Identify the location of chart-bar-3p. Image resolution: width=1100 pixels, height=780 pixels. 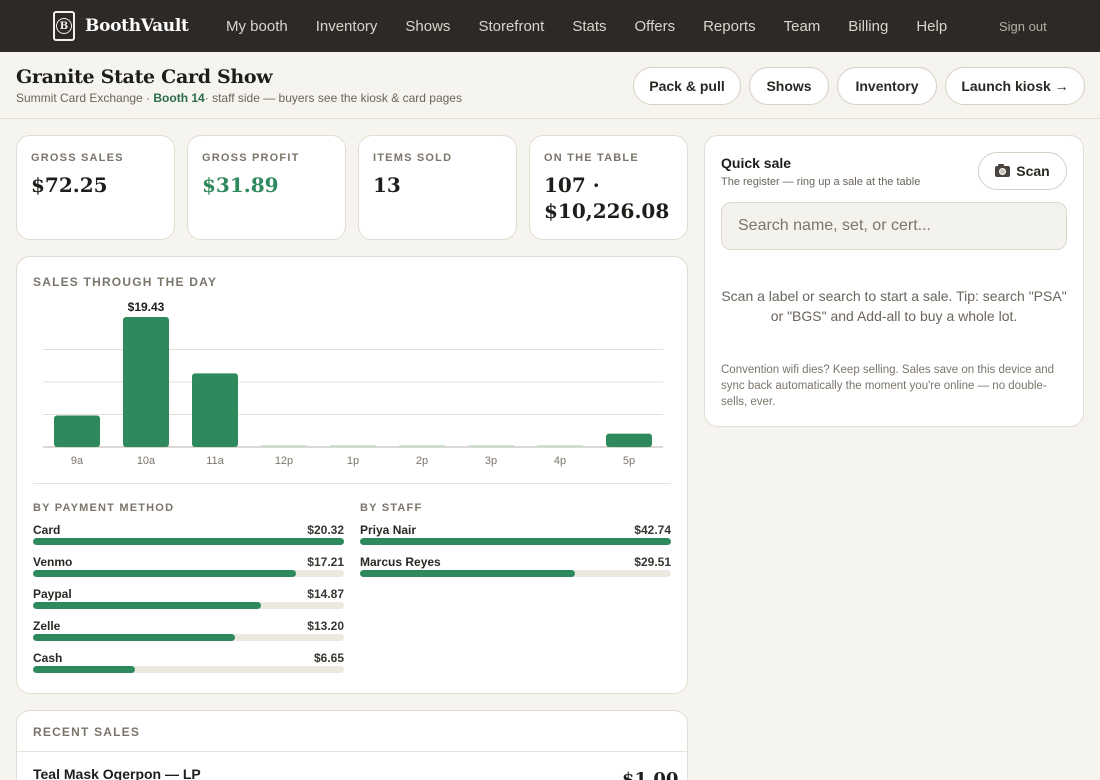
(491, 446).